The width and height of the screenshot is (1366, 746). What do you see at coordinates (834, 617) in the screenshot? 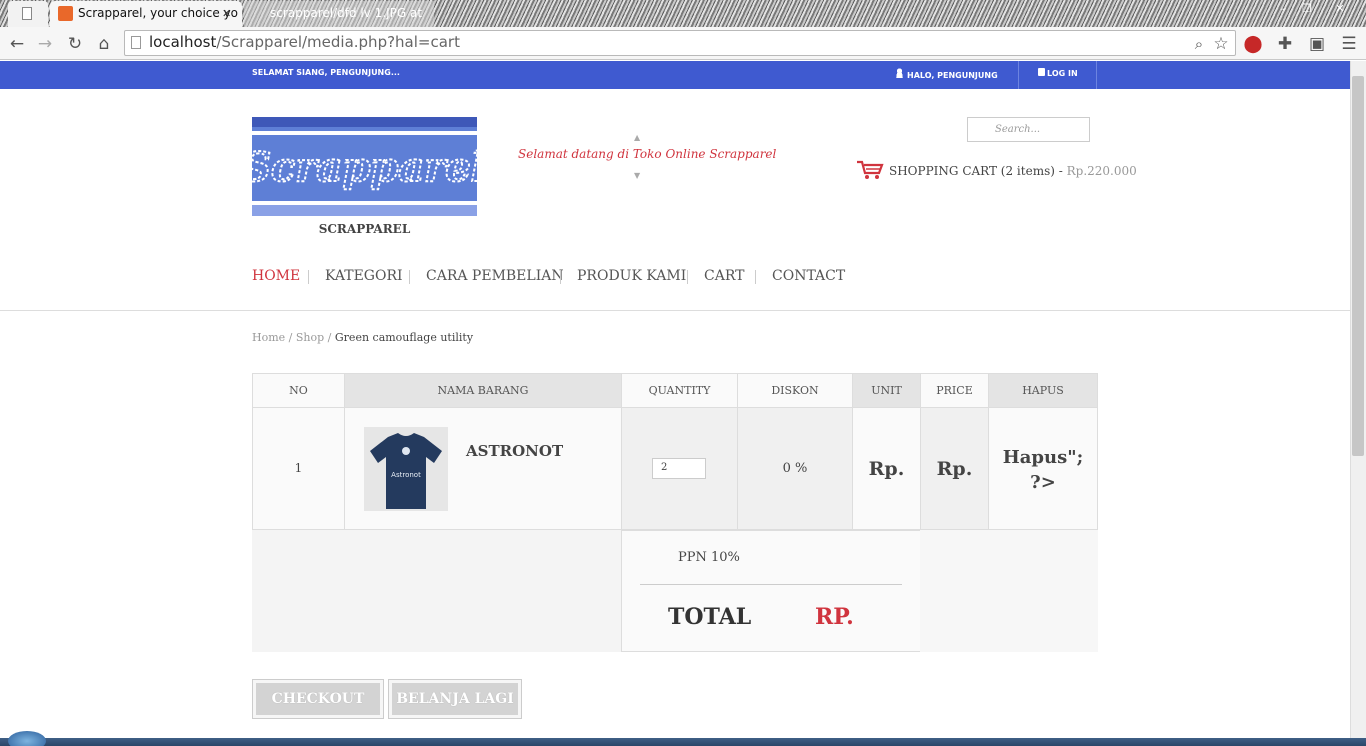
I see `total-value: RP.` at bounding box center [834, 617].